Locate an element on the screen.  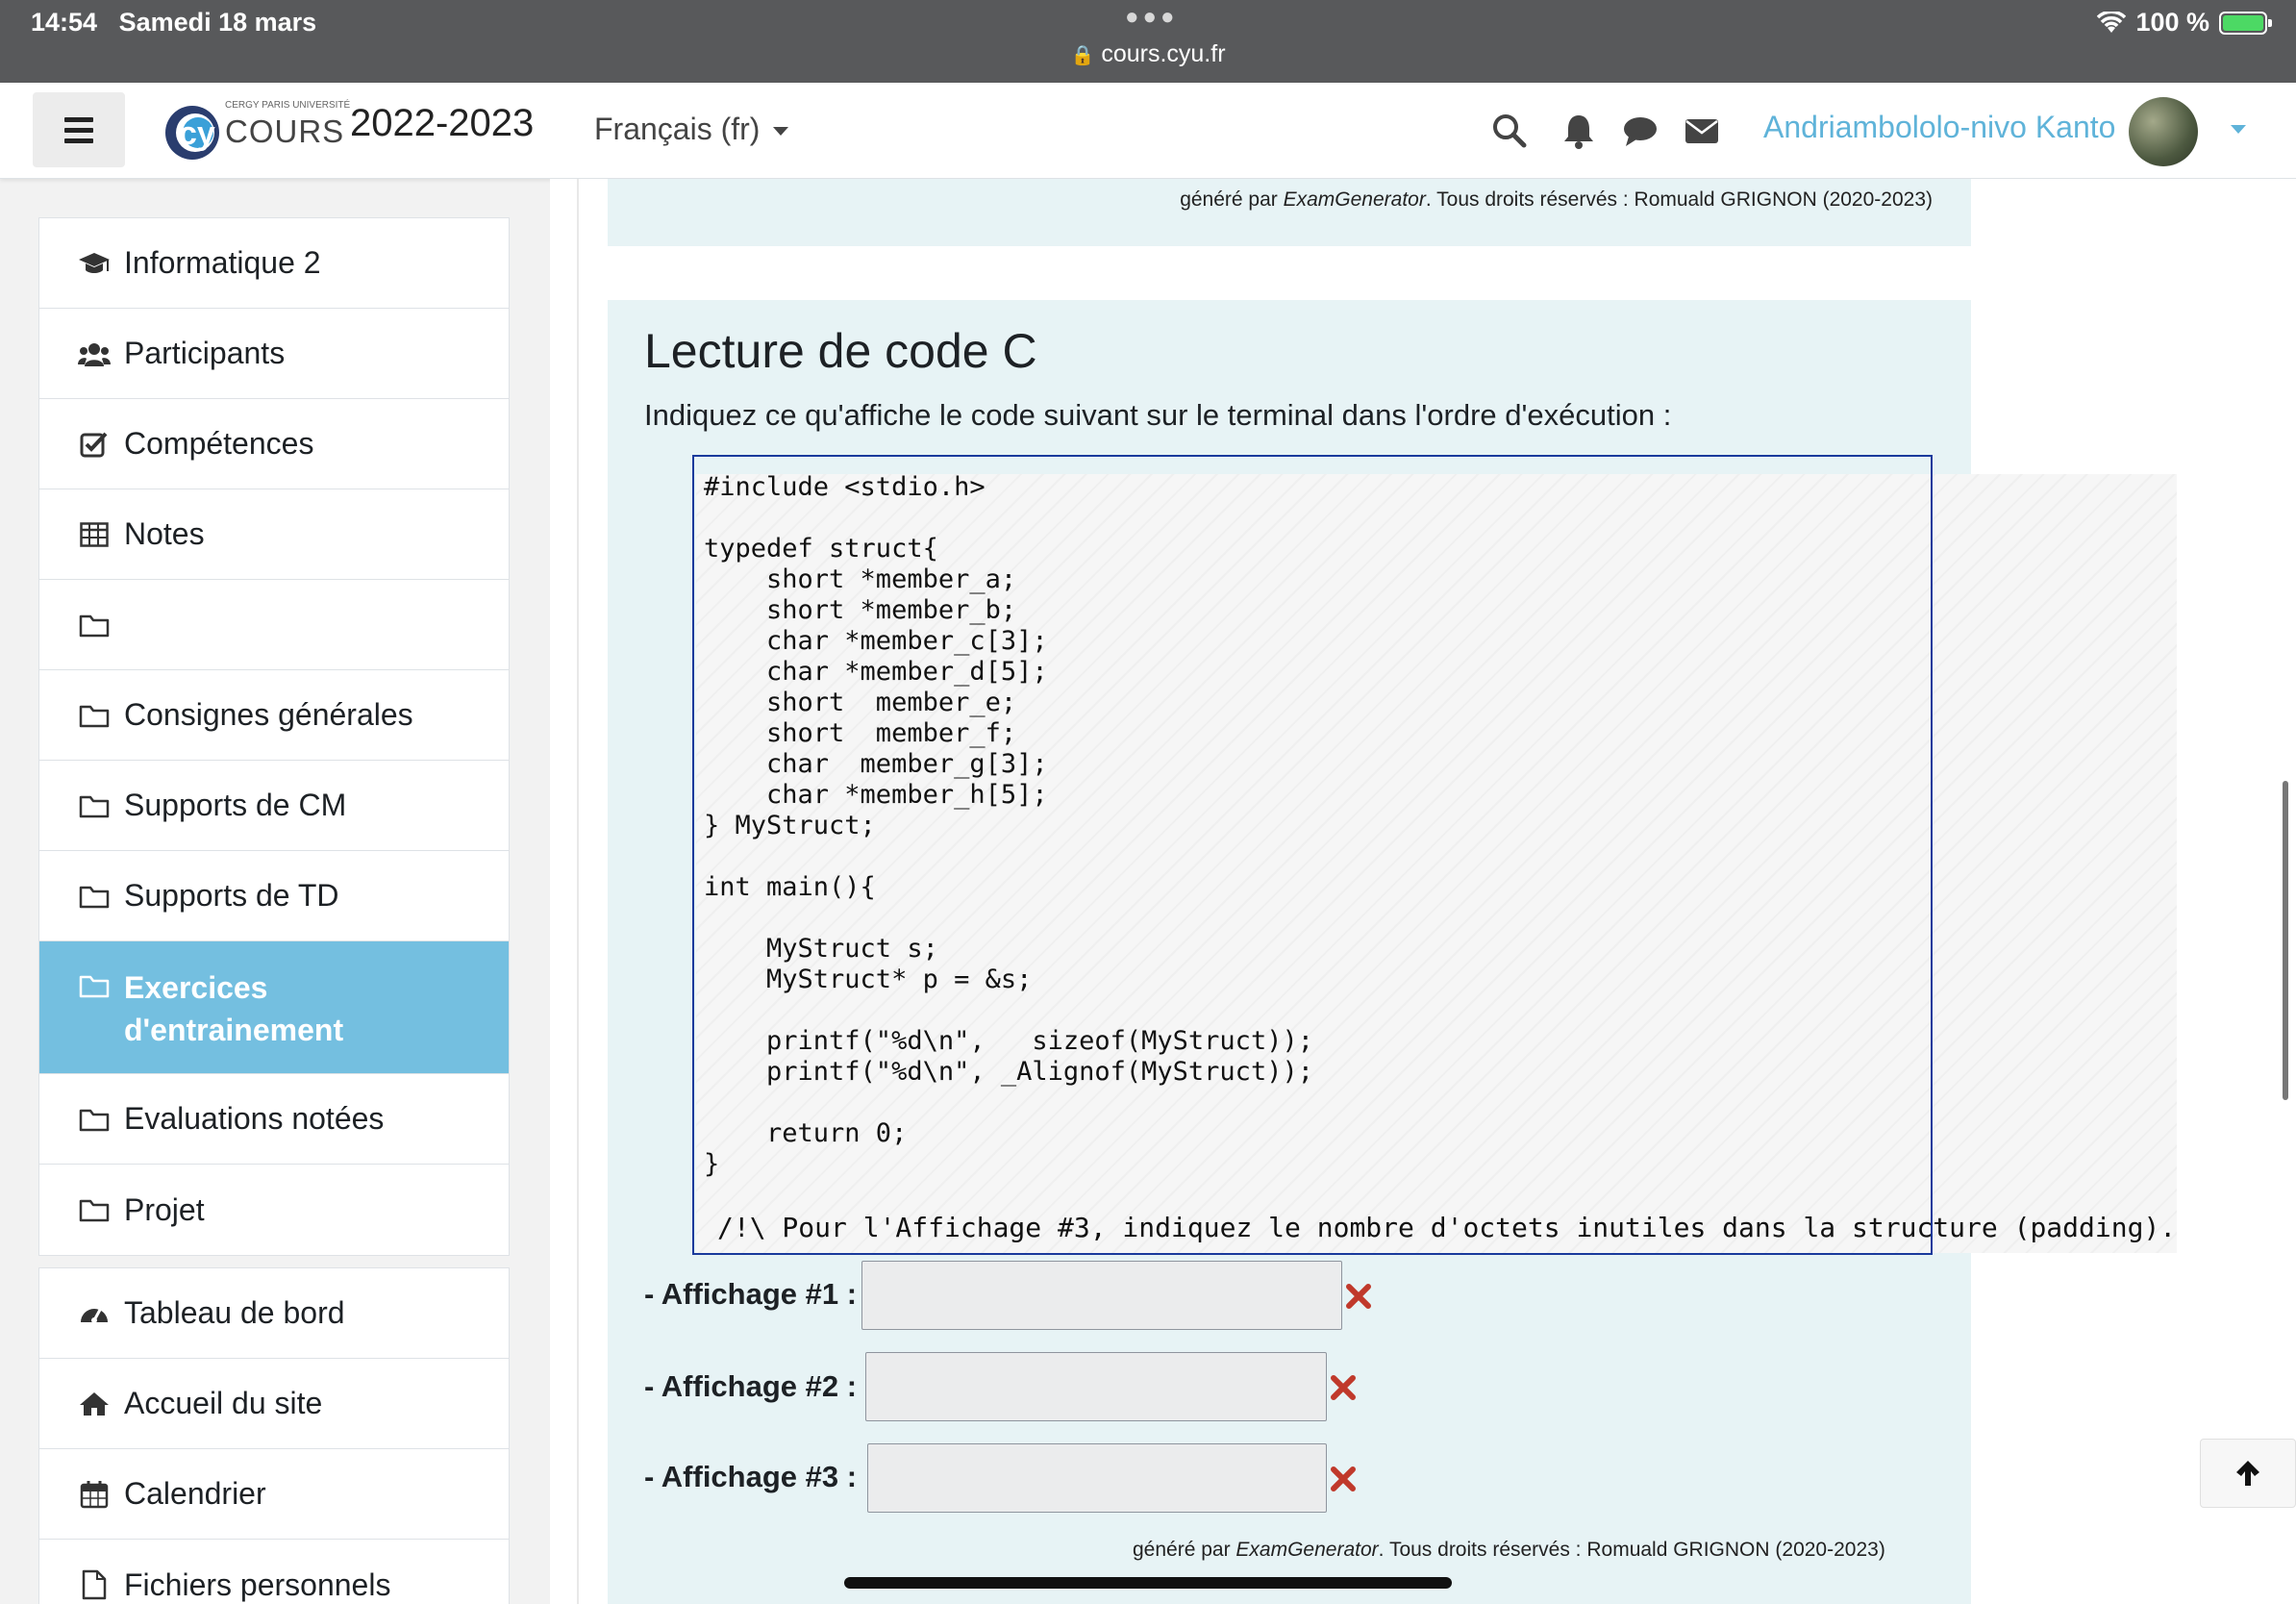
sidebar-item-dashboard: Tableau de bord is located at coordinates (274, 1313).